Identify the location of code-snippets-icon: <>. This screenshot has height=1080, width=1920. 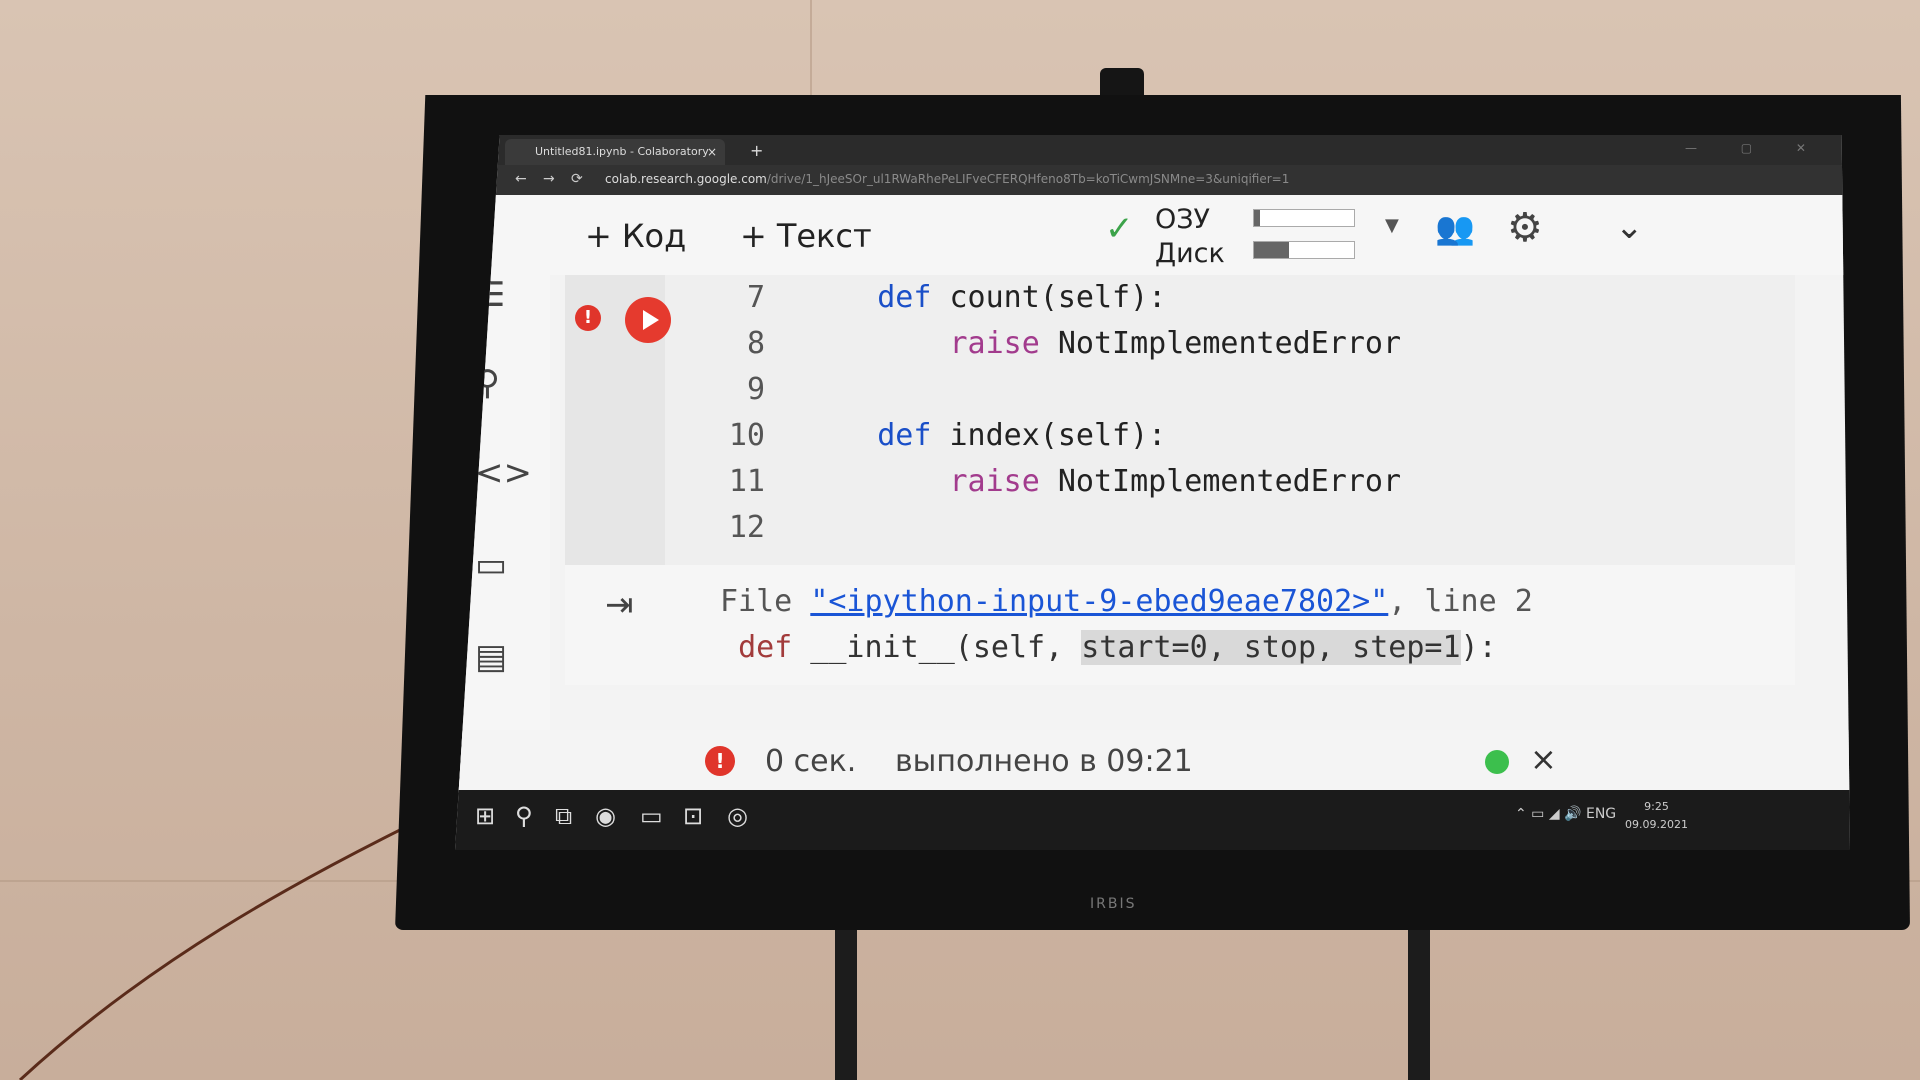
(503, 473).